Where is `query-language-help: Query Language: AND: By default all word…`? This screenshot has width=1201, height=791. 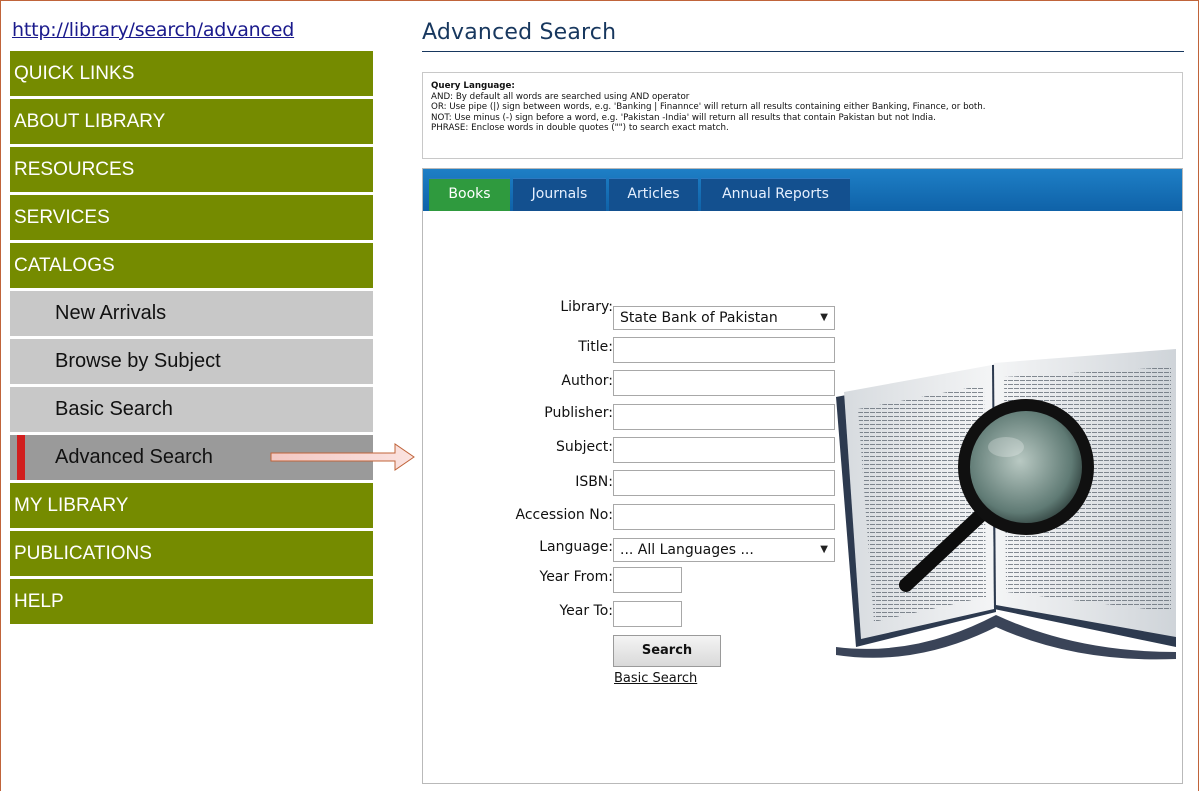 query-language-help: Query Language: AND: By default all word… is located at coordinates (802, 115).